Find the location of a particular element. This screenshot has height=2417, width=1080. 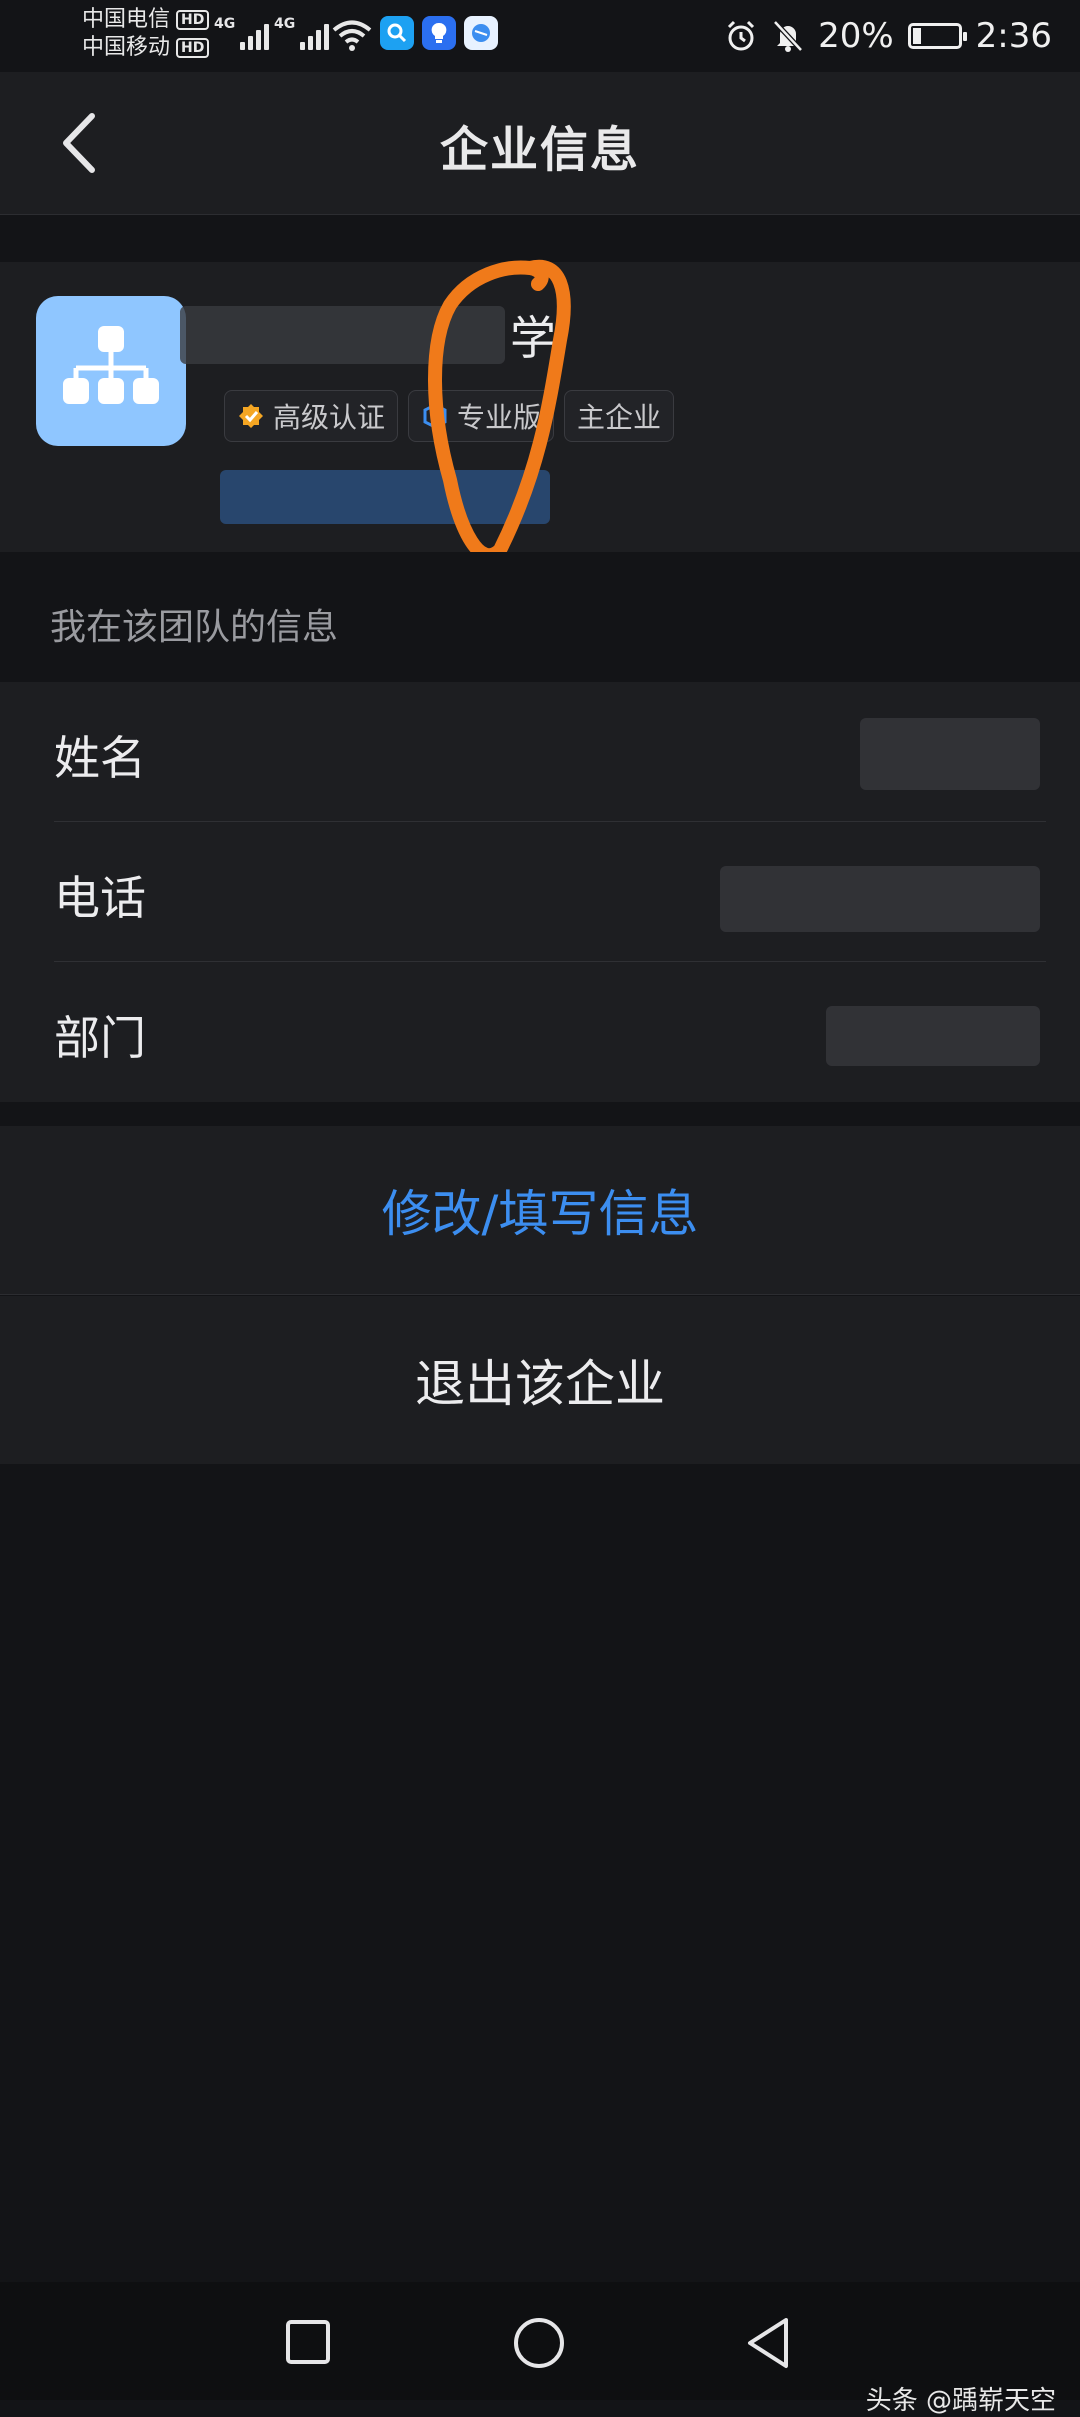

company-card: 学 高级认证 专业版 主企业 is located at coordinates (540, 407).